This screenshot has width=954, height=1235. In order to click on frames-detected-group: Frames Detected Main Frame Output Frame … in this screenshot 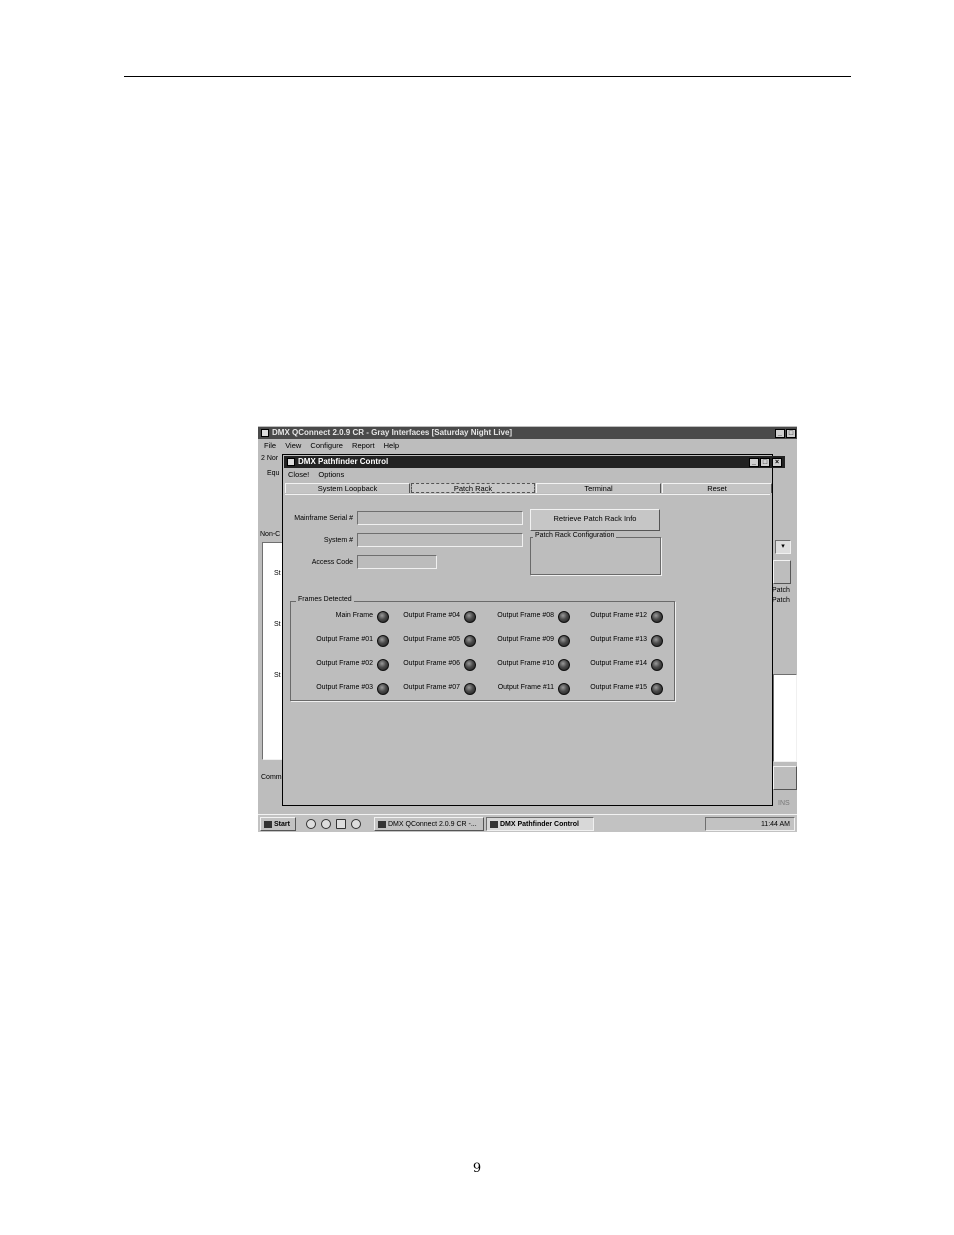, I will do `click(482, 648)`.